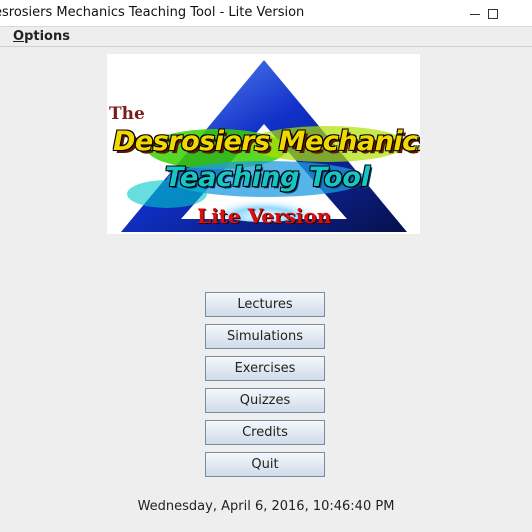  What do you see at coordinates (265, 400) in the screenshot?
I see `quizzes-button: Quizzes` at bounding box center [265, 400].